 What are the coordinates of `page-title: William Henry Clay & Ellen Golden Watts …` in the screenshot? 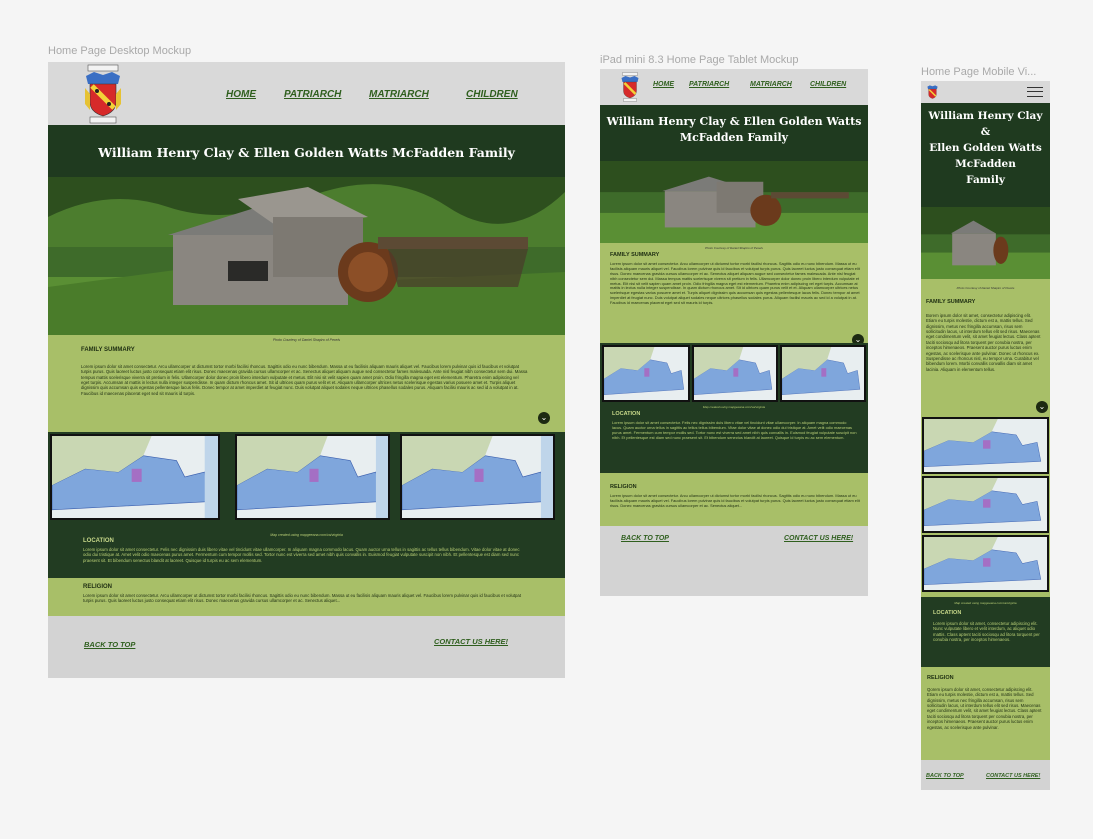 It's located at (306, 152).